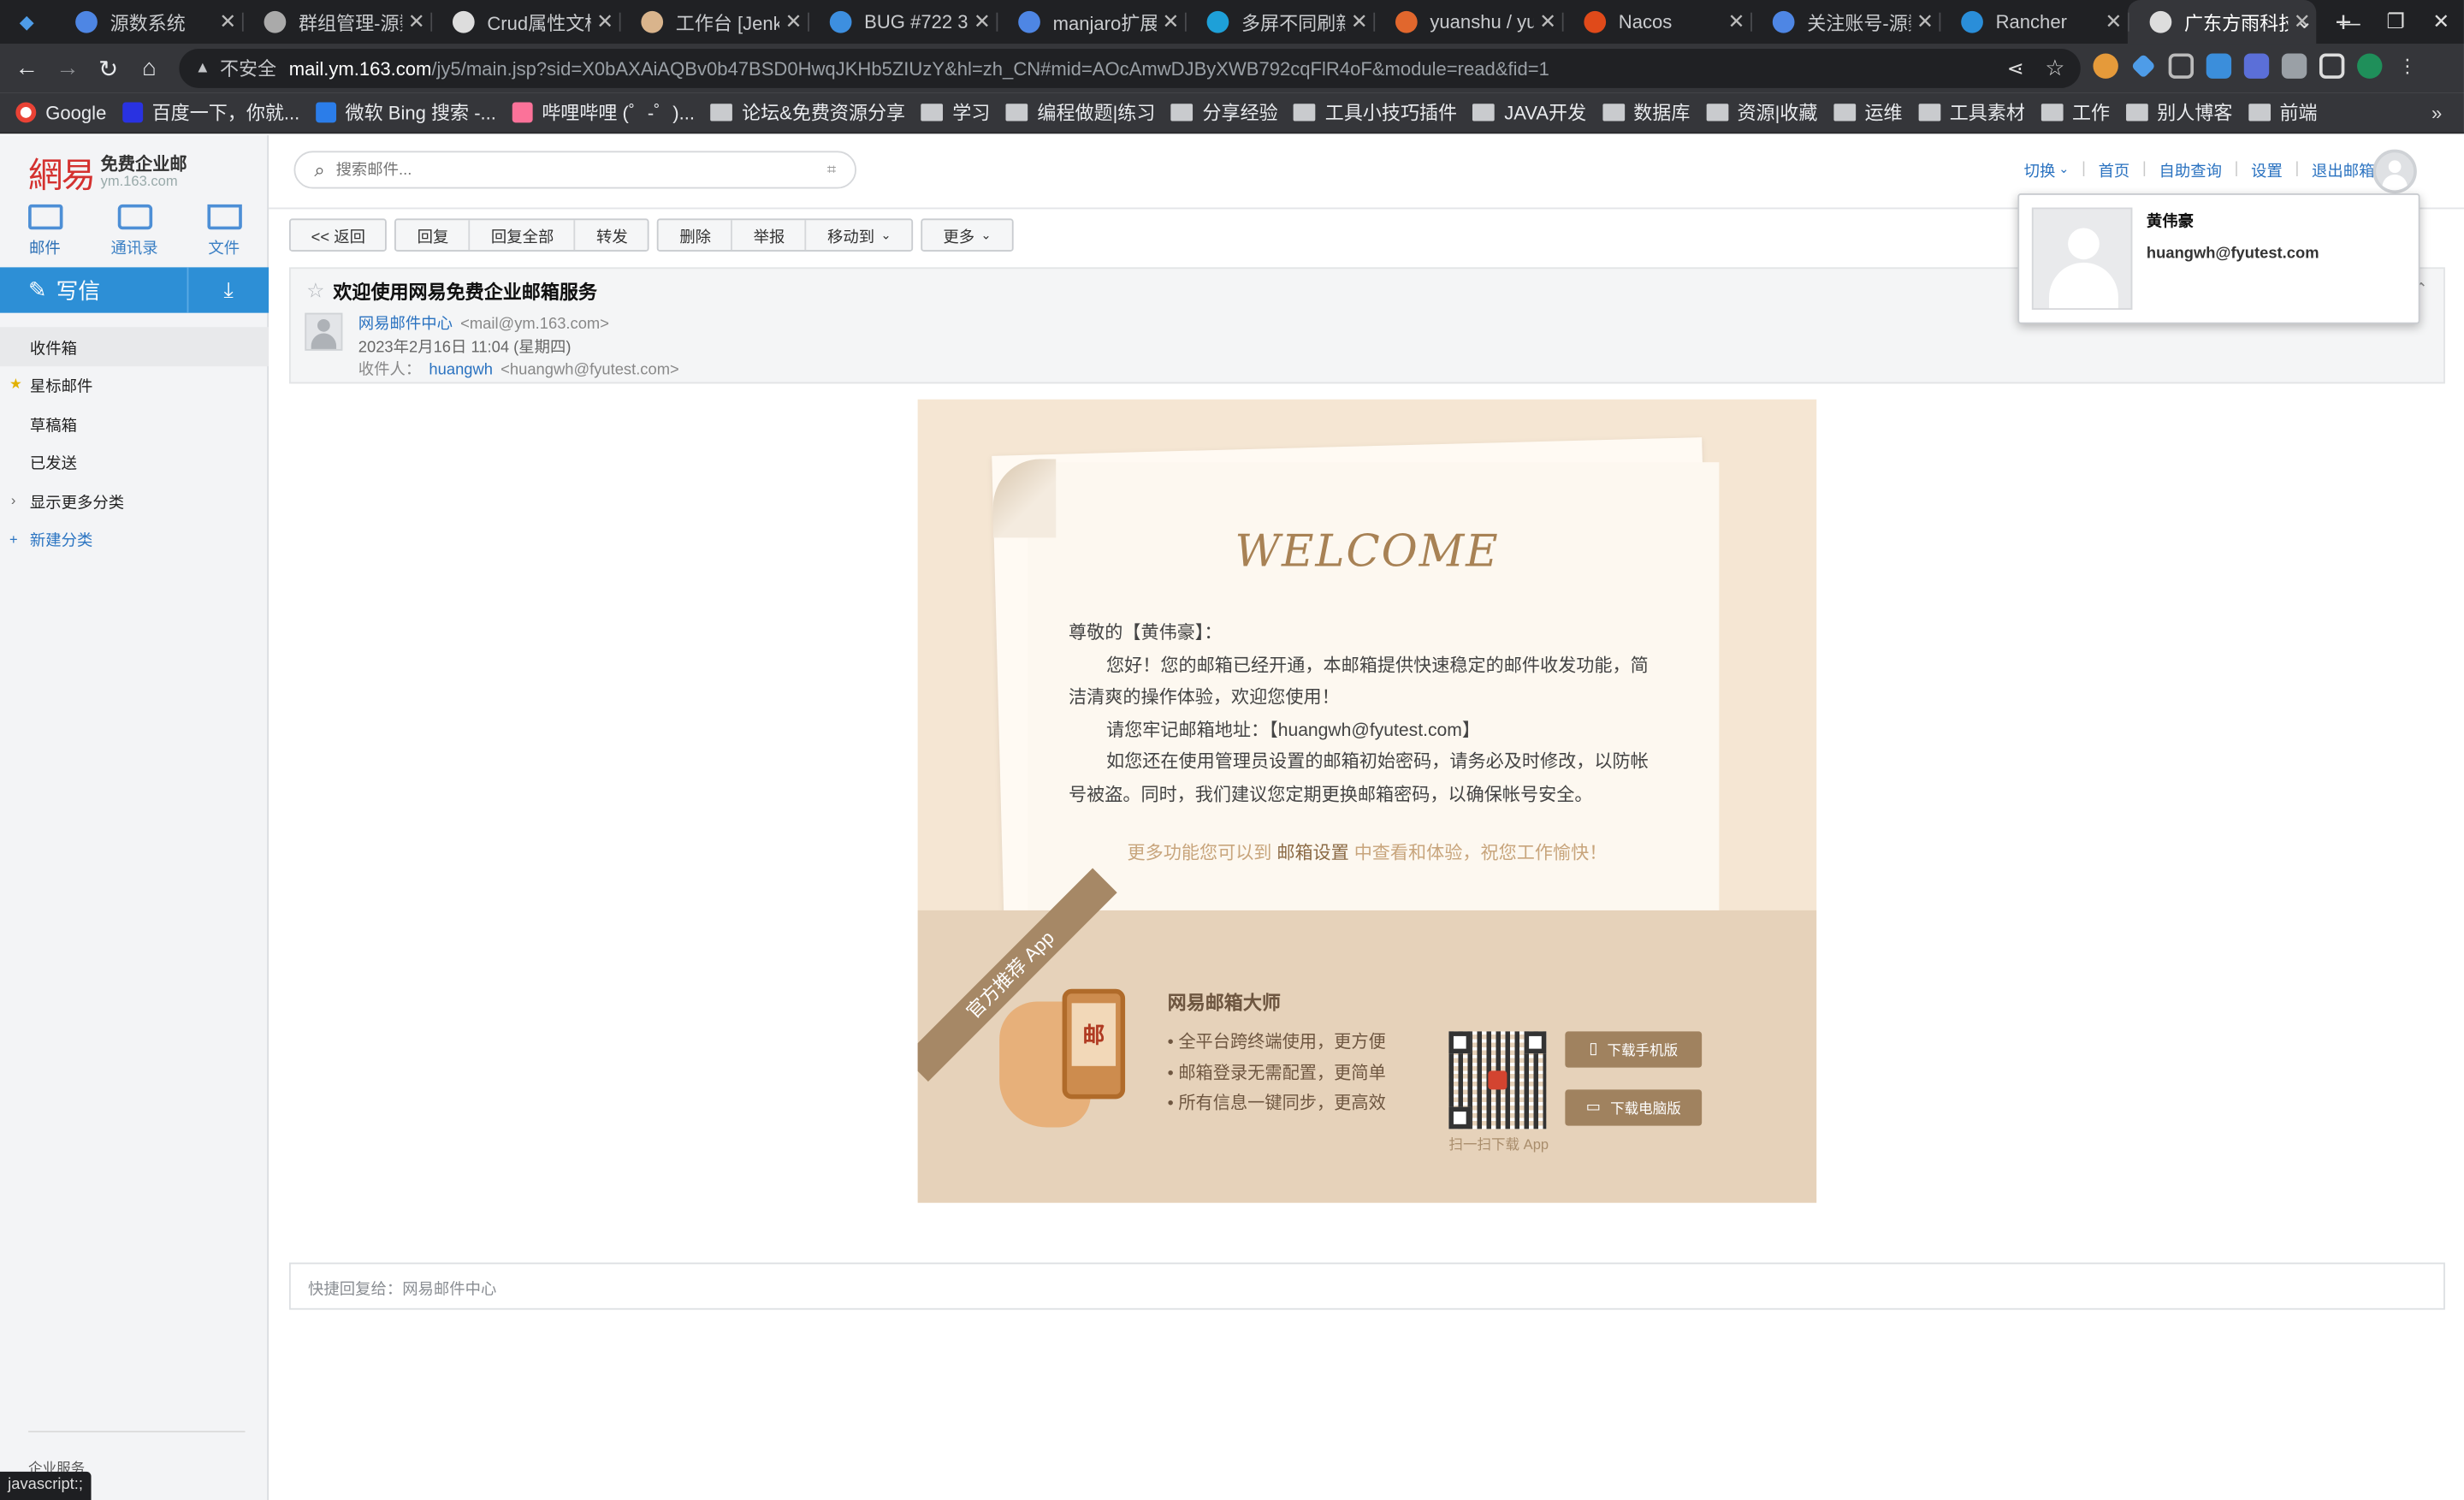 Image resolution: width=2464 pixels, height=1500 pixels. What do you see at coordinates (2190, 169) in the screenshot?
I see `self-service-link: 自助查询` at bounding box center [2190, 169].